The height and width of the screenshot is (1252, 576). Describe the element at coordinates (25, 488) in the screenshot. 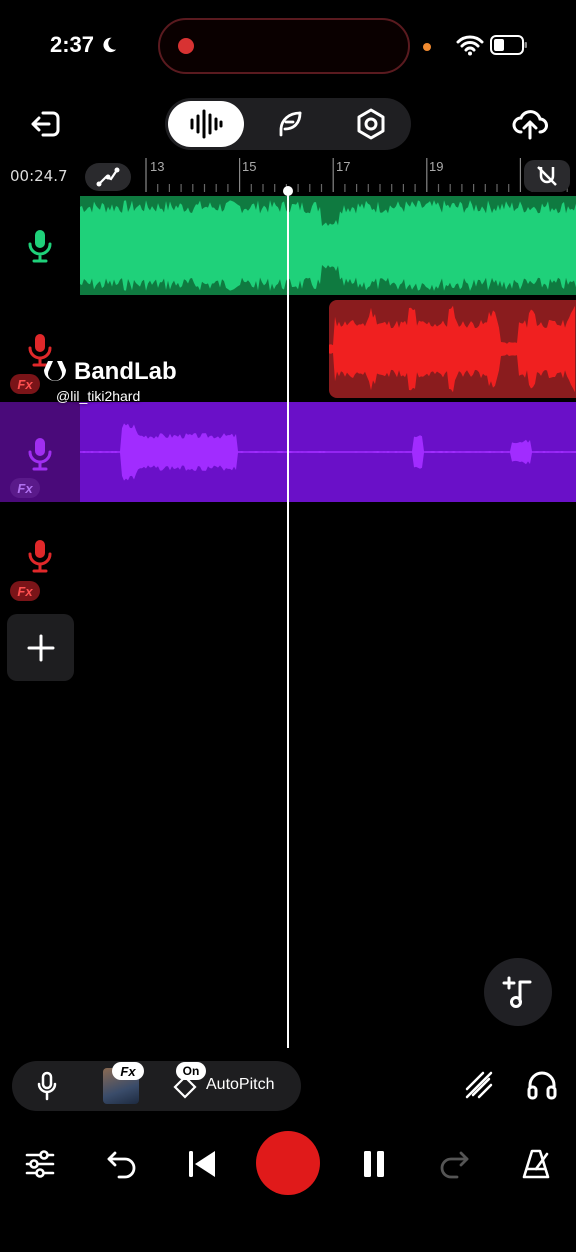

I see `fx-badge-track-3: Fx` at that location.